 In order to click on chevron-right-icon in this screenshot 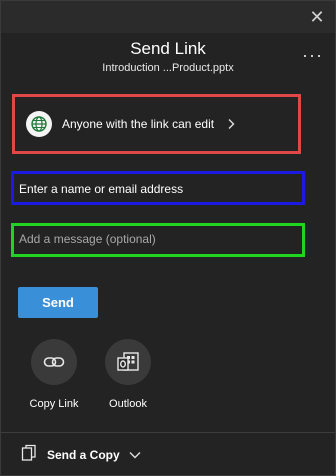, I will do `click(231, 124)`.